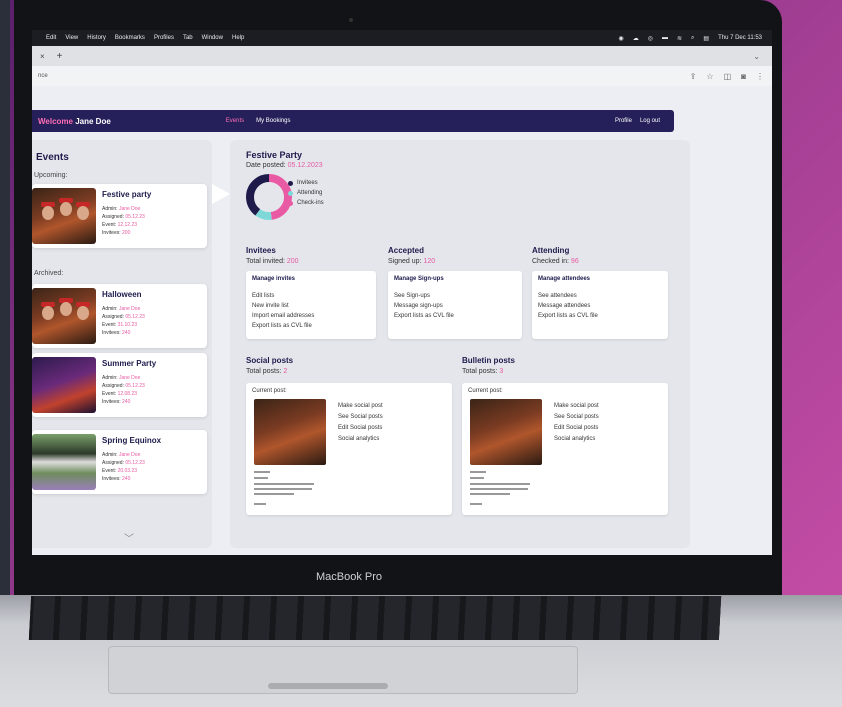 This screenshot has height=707, width=842. Describe the element at coordinates (693, 76) in the screenshot. I see `share-icon: ⇪` at that location.